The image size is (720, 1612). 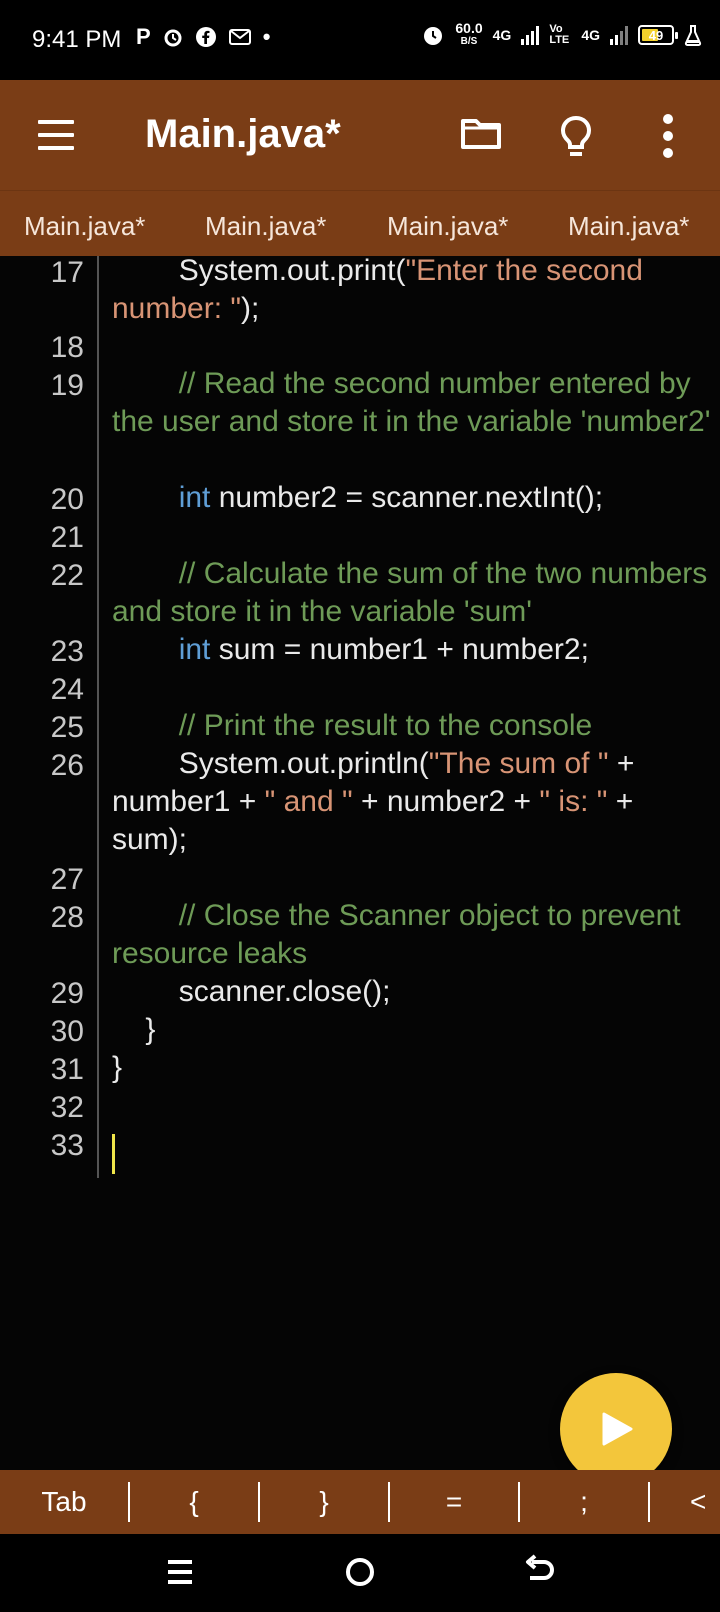 What do you see at coordinates (469, 33) in the screenshot?
I see `network-speed: 60.0 B/S` at bounding box center [469, 33].